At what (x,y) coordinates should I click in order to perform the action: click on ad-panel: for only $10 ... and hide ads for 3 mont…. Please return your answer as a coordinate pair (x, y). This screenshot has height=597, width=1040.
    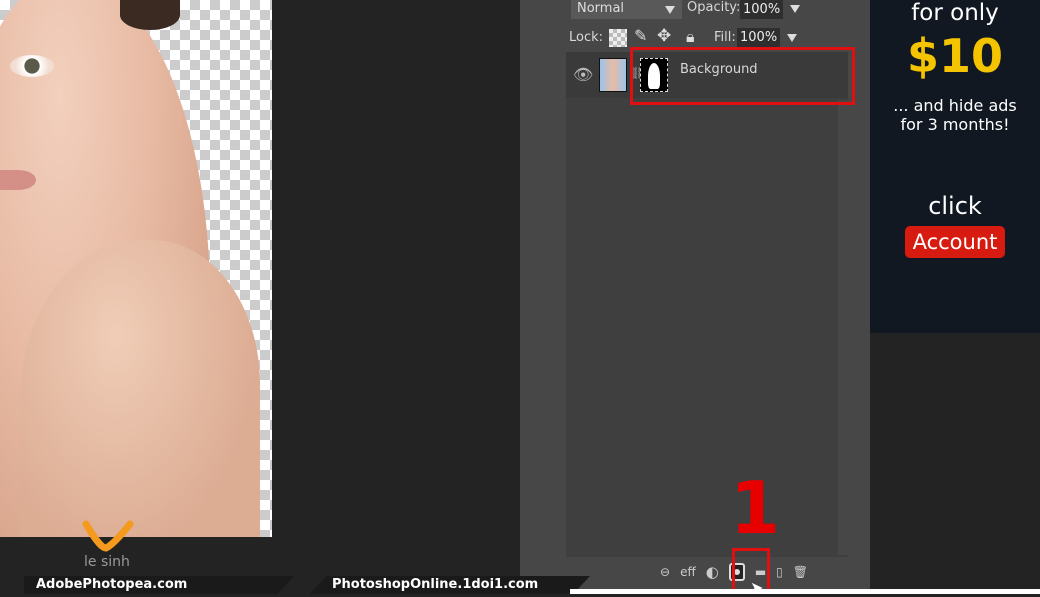
    Looking at the image, I should click on (955, 166).